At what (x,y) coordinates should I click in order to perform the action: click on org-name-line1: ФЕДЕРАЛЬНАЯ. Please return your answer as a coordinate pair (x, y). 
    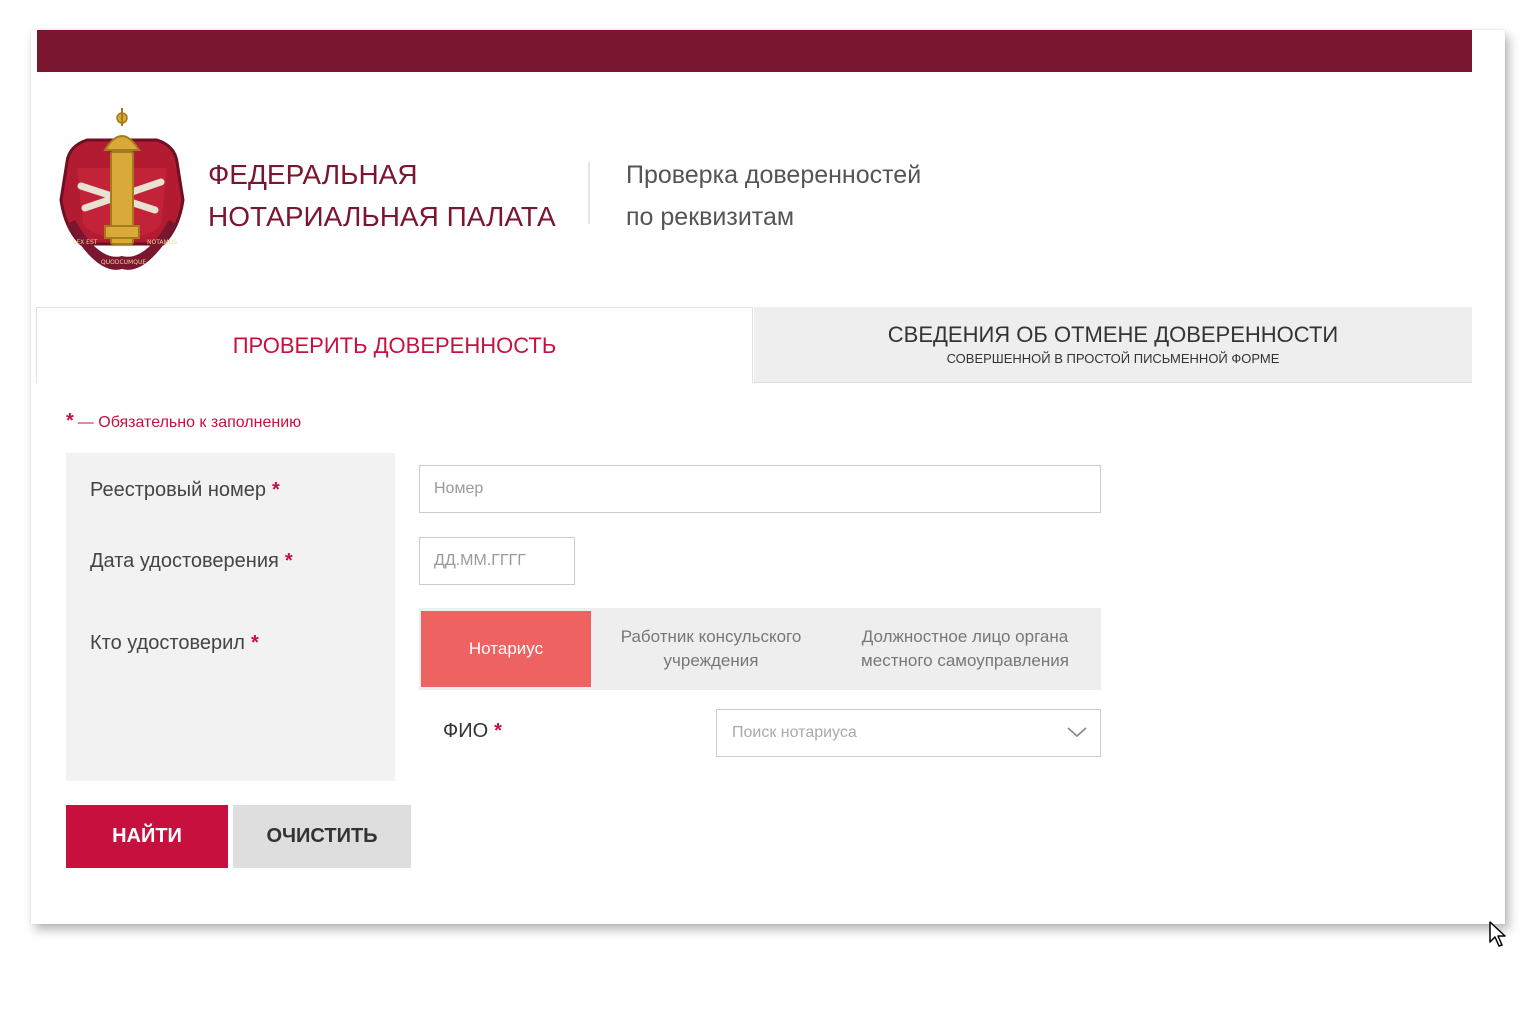
    Looking at the image, I should click on (313, 174).